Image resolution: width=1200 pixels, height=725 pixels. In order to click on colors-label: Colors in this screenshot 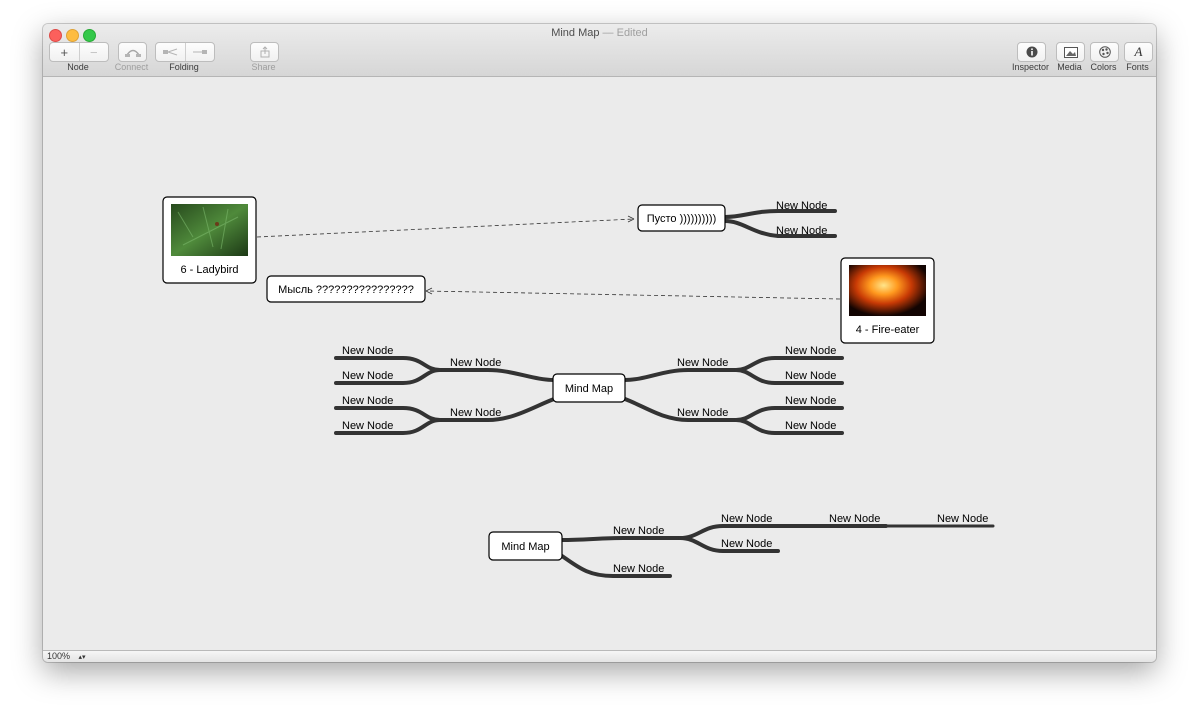, I will do `click(1103, 67)`.